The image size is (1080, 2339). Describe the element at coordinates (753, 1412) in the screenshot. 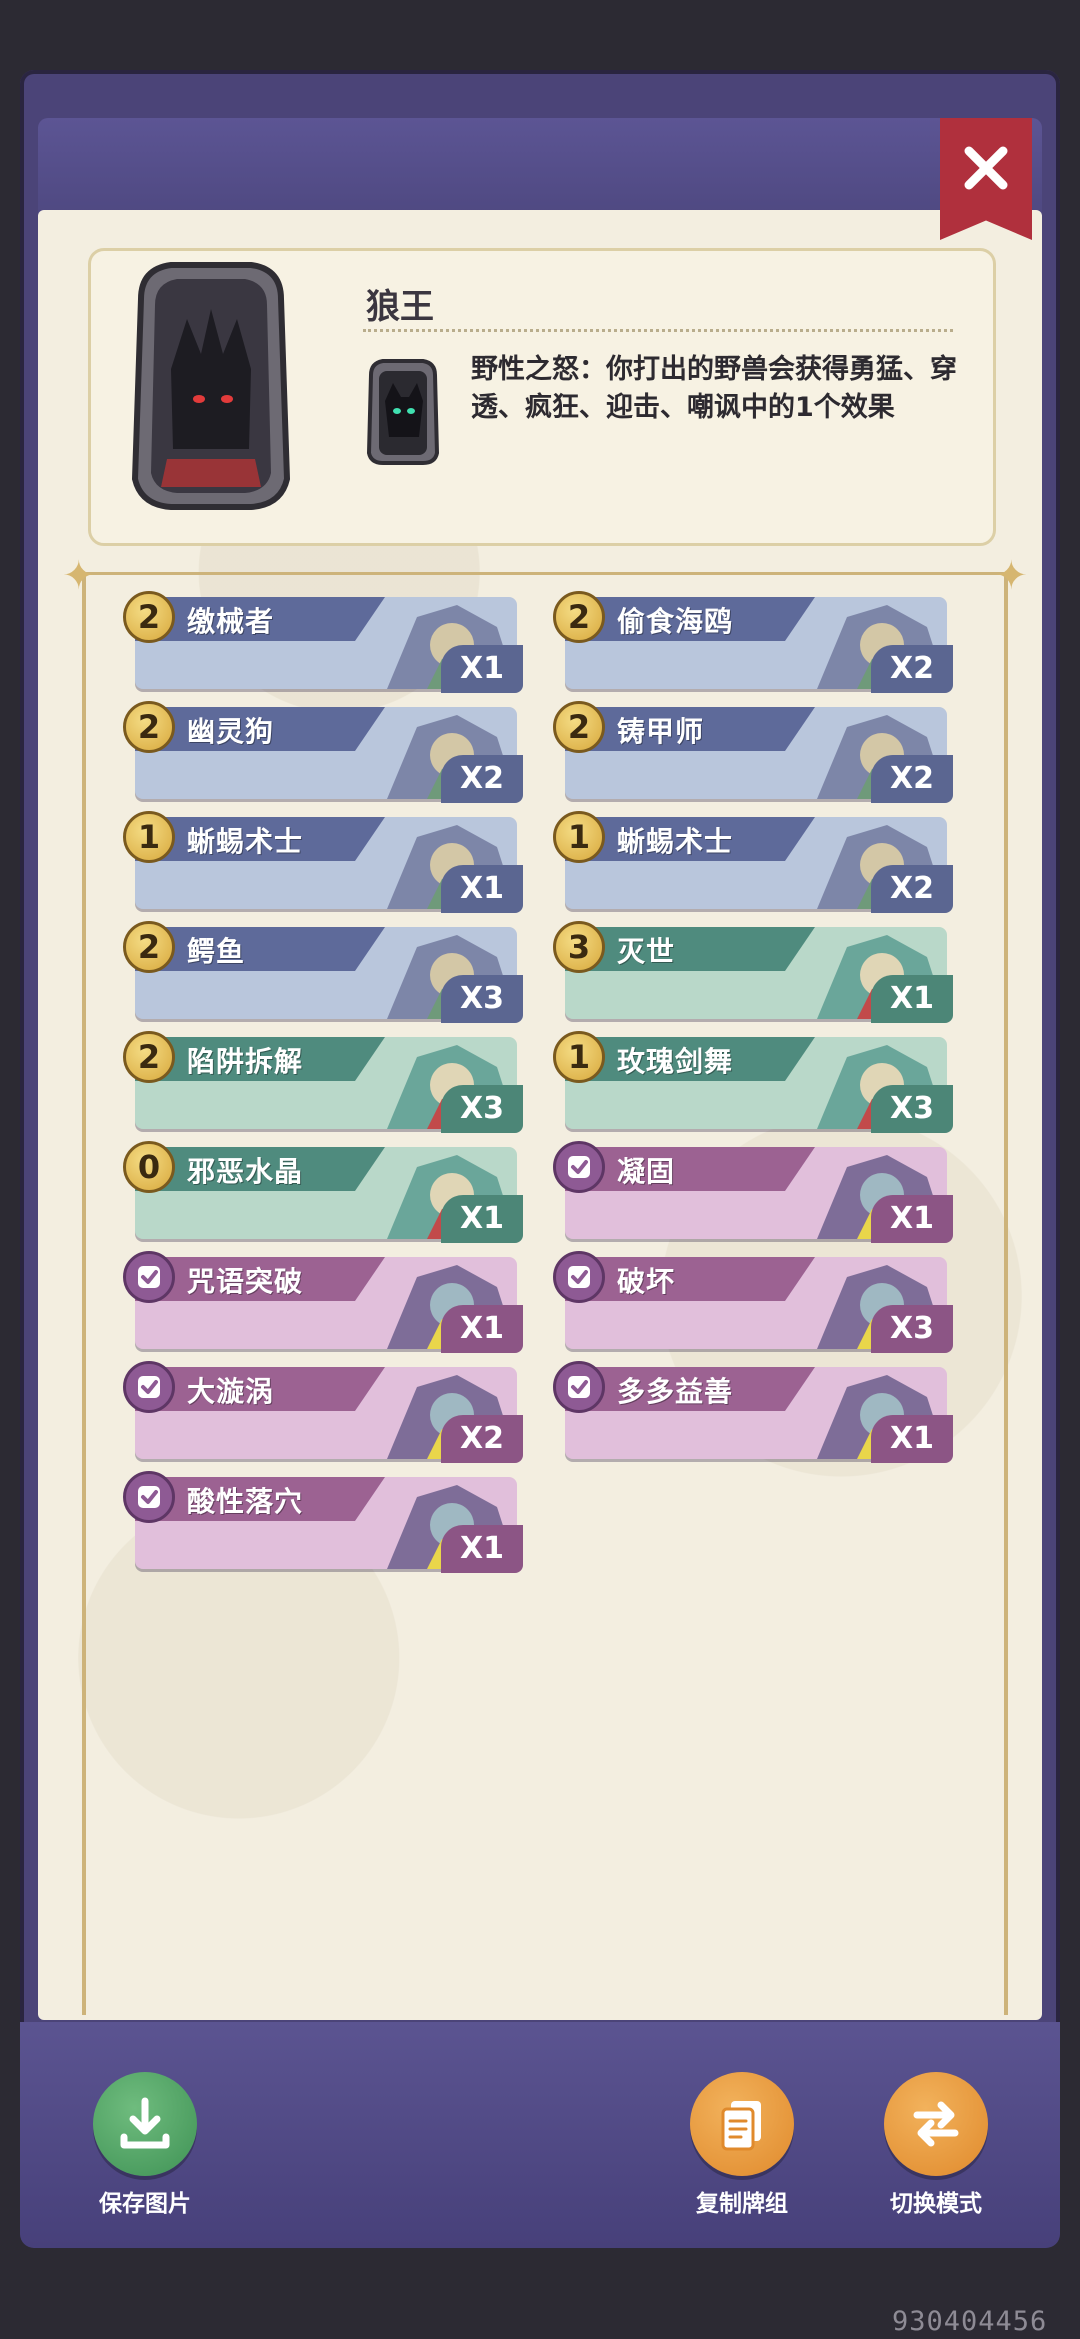

I see `deck-card: 多多益善 X1` at that location.